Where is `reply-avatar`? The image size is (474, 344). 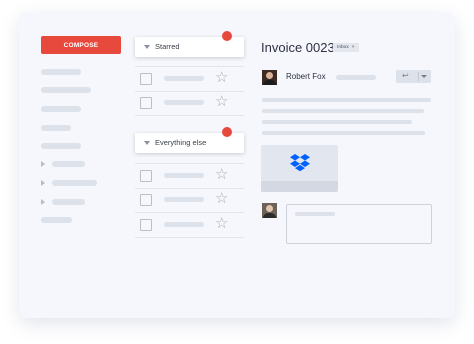
reply-avatar is located at coordinates (269, 210).